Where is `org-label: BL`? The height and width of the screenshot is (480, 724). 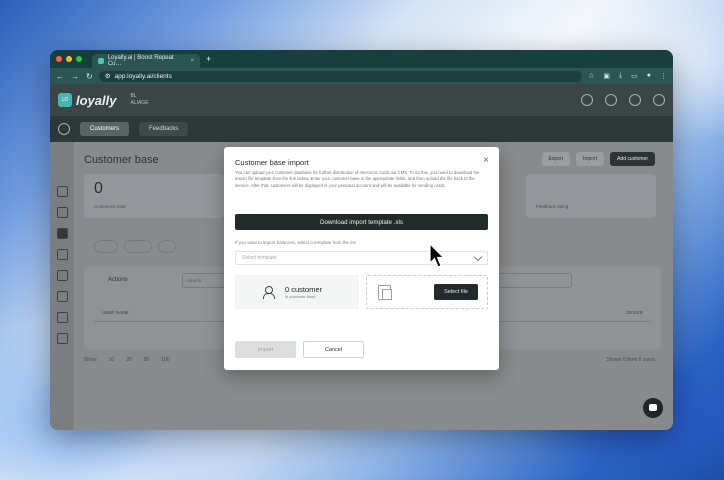
org-label: BL is located at coordinates (133, 96).